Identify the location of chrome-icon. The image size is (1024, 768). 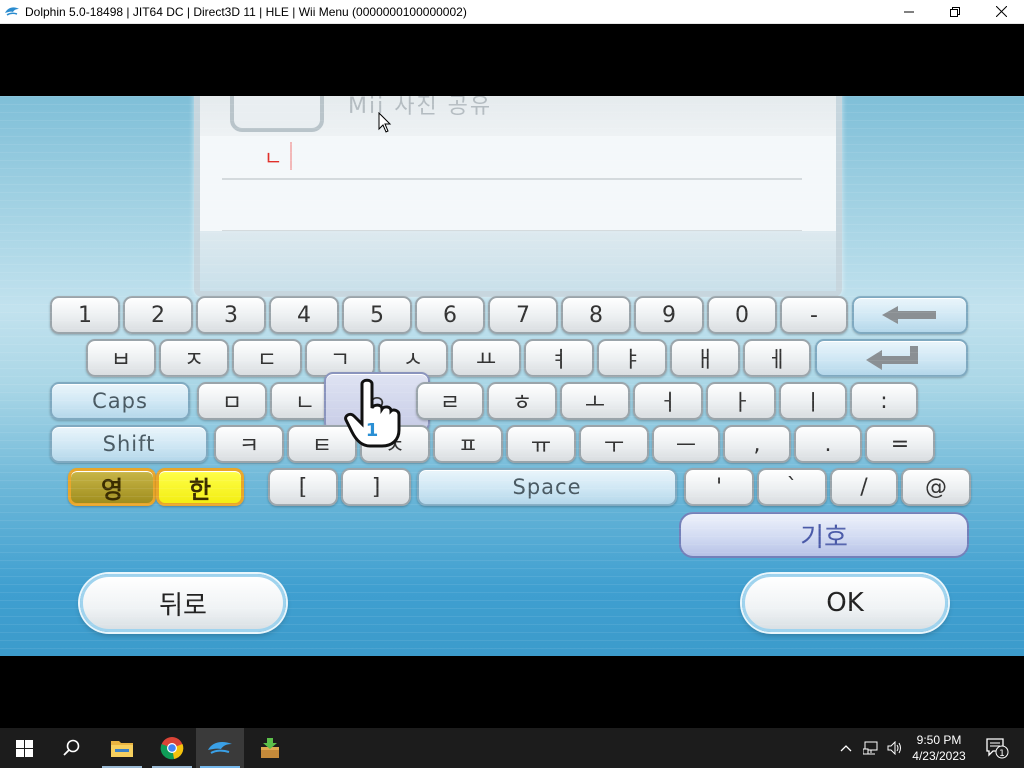
(172, 748).